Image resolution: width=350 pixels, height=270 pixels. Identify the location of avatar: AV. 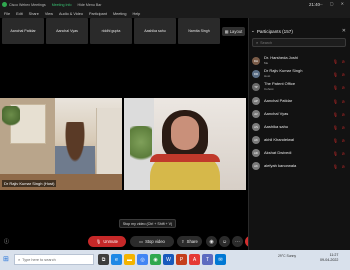
(256, 114).